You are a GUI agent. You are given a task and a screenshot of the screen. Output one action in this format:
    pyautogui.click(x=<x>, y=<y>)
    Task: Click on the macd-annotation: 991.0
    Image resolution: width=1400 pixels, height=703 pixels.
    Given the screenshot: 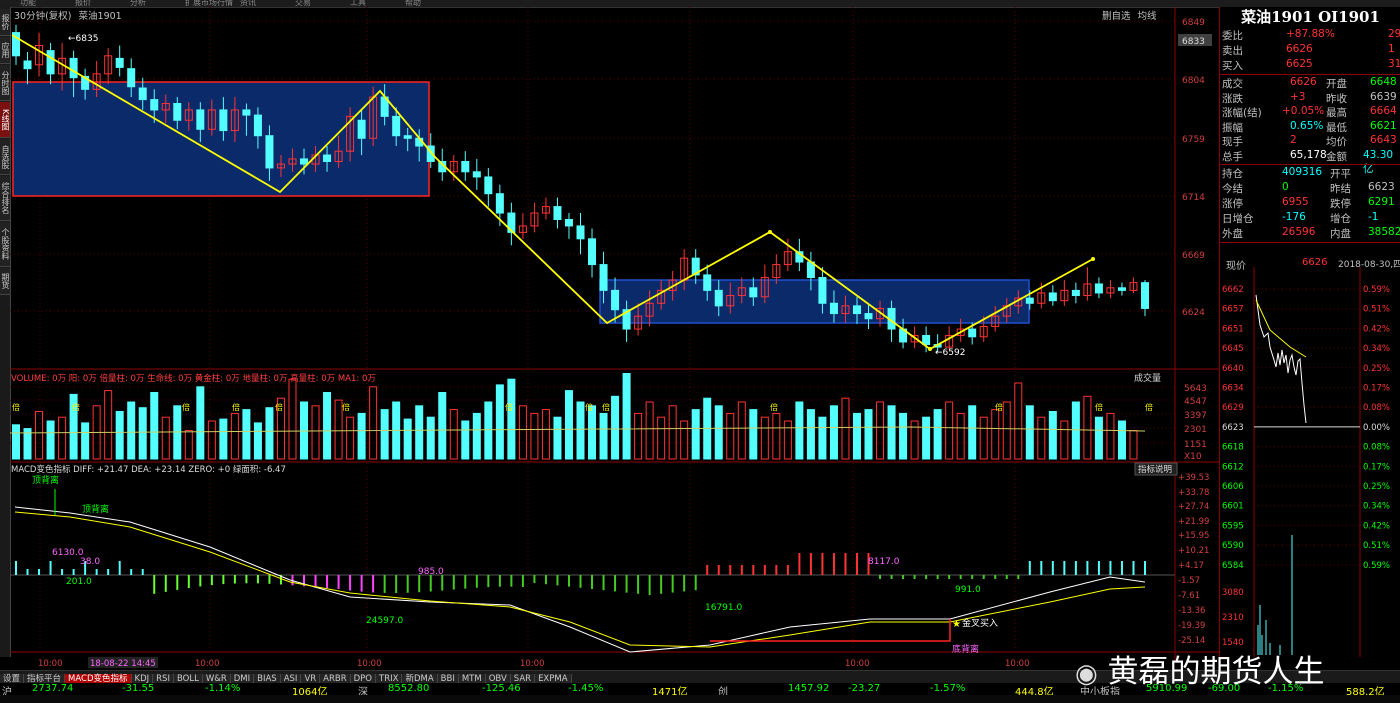 What is the action you would take?
    pyautogui.click(x=968, y=590)
    